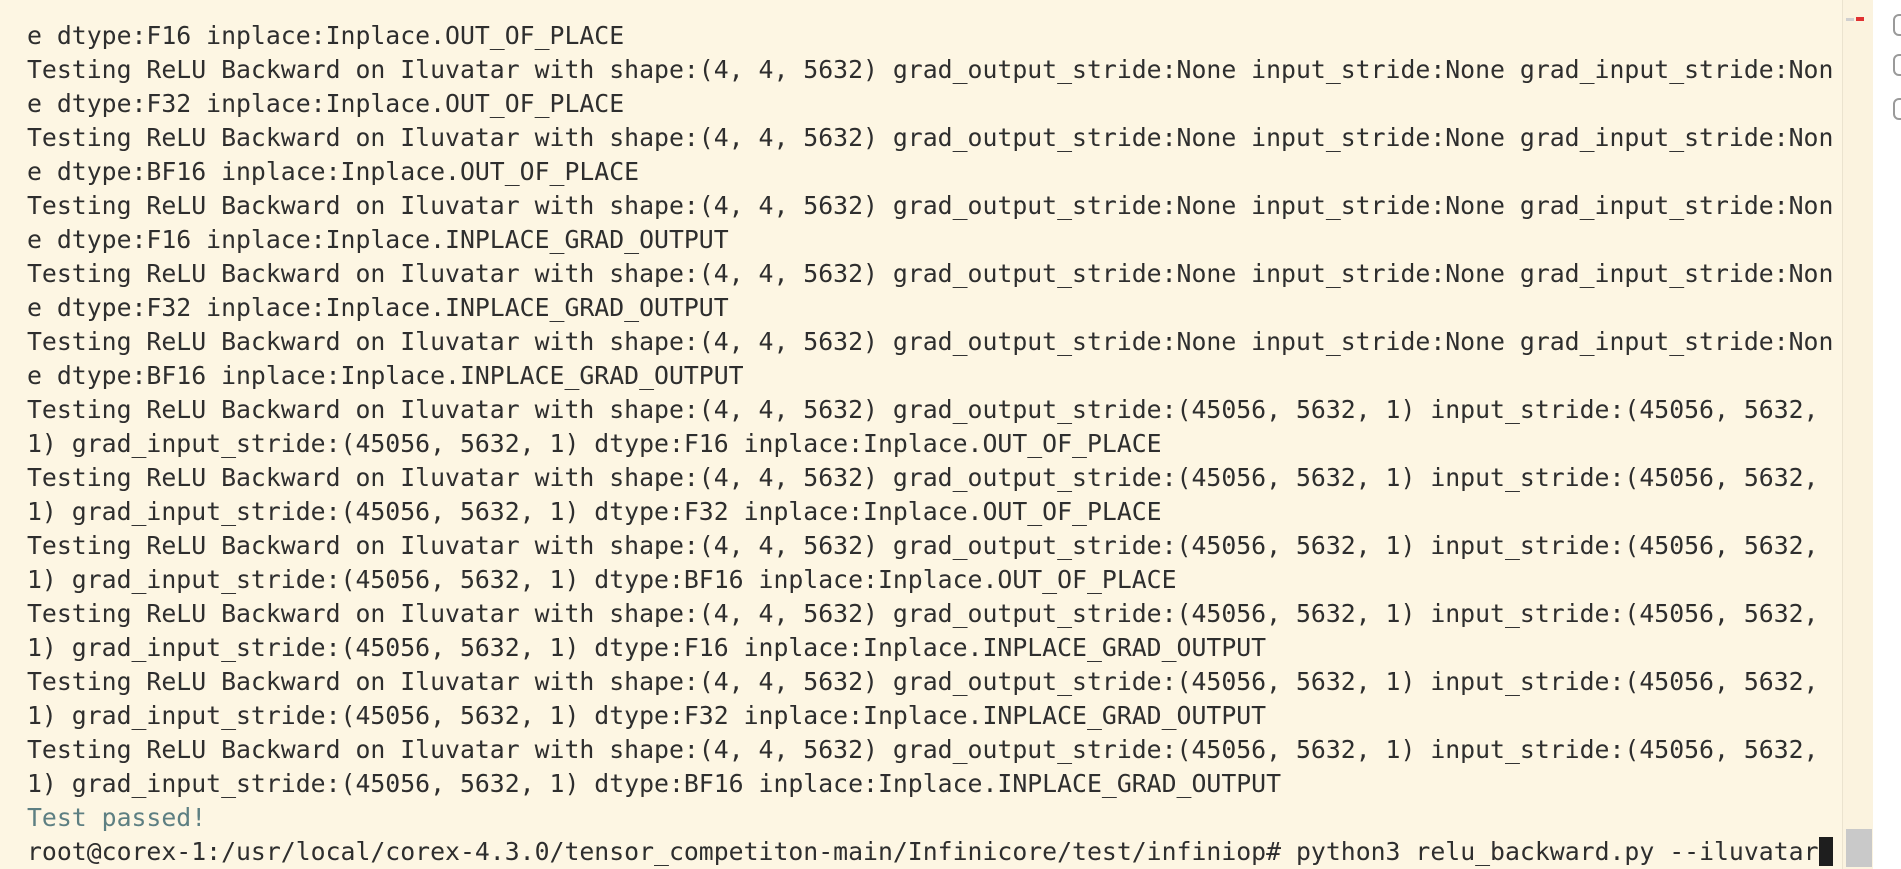 The width and height of the screenshot is (1901, 869). Describe the element at coordinates (1825, 851) in the screenshot. I see `text-cursor` at that location.